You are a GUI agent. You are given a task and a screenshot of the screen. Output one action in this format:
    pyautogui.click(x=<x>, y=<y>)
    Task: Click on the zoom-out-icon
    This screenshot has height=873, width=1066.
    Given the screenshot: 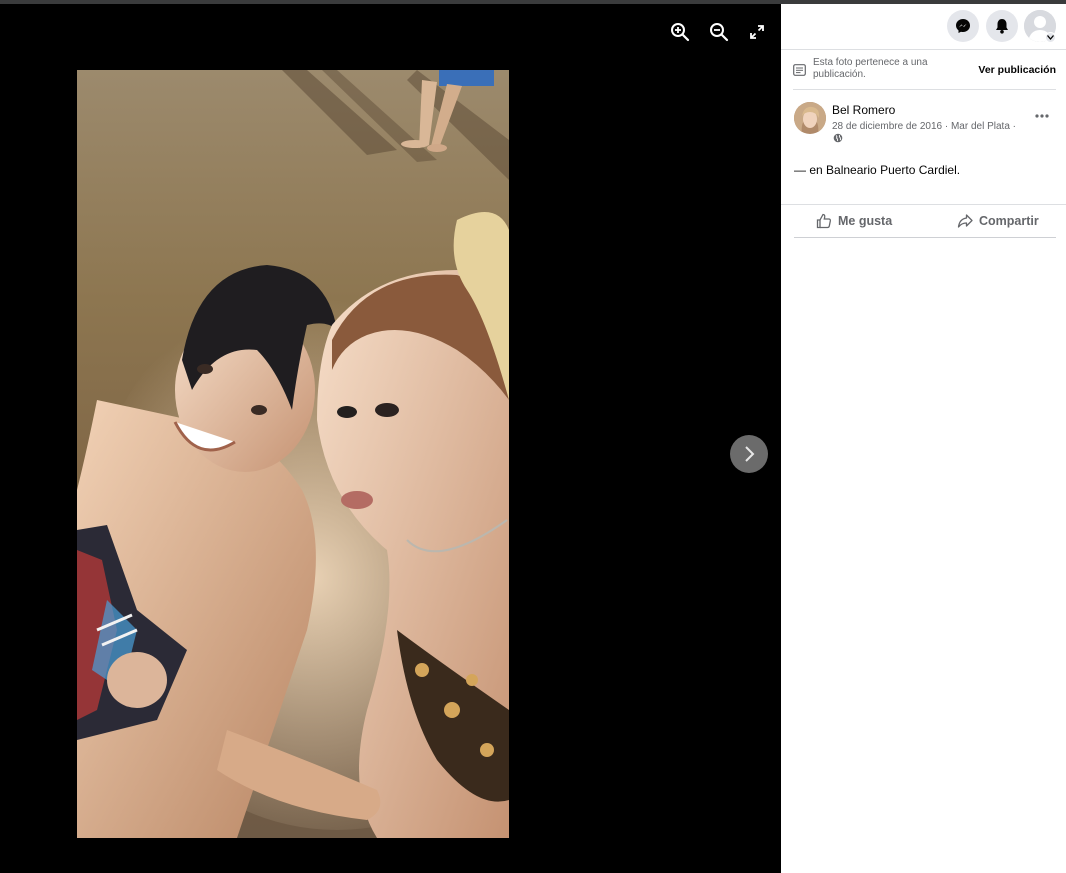 What is the action you would take?
    pyautogui.click(x=719, y=32)
    